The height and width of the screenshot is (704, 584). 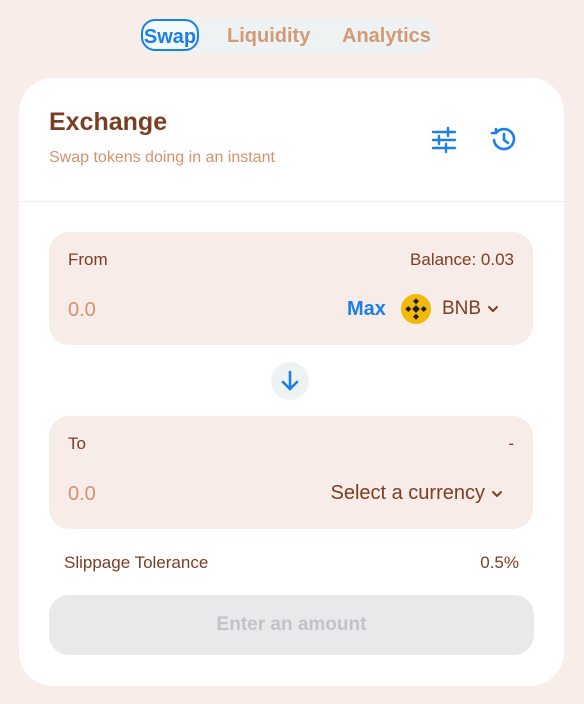 What do you see at coordinates (170, 35) in the screenshot?
I see `tab-swap: Swap` at bounding box center [170, 35].